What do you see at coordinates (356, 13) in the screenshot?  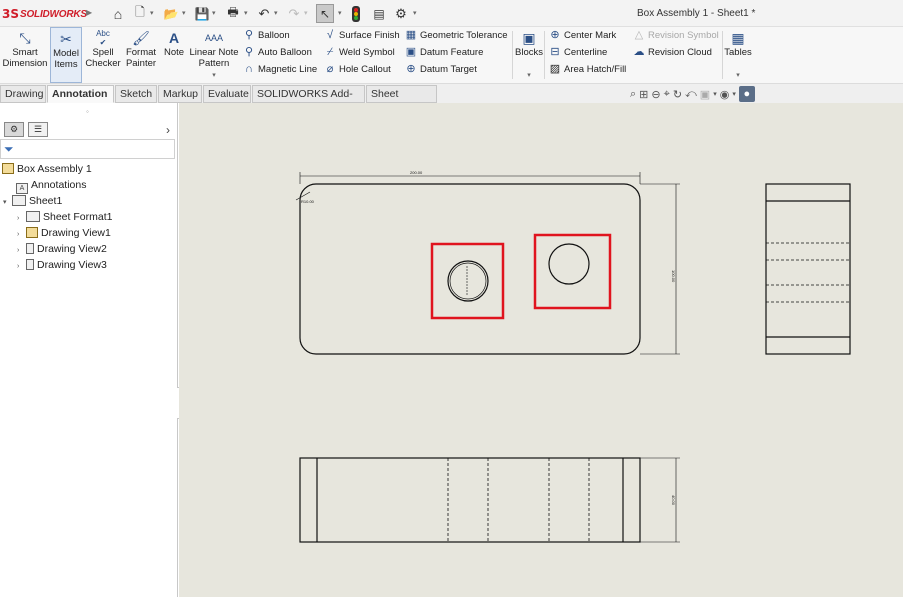 I see `rebuild-traffic-light-icon` at bounding box center [356, 13].